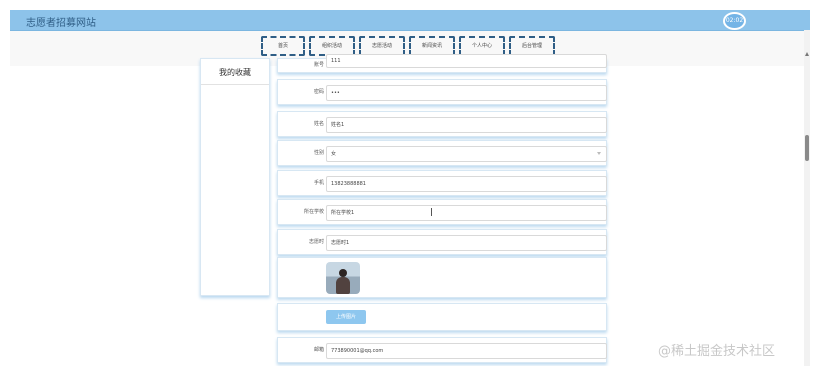 The width and height of the screenshot is (832, 366). Describe the element at coordinates (235, 177) in the screenshot. I see `favorites-panel: 我的收藏` at that location.